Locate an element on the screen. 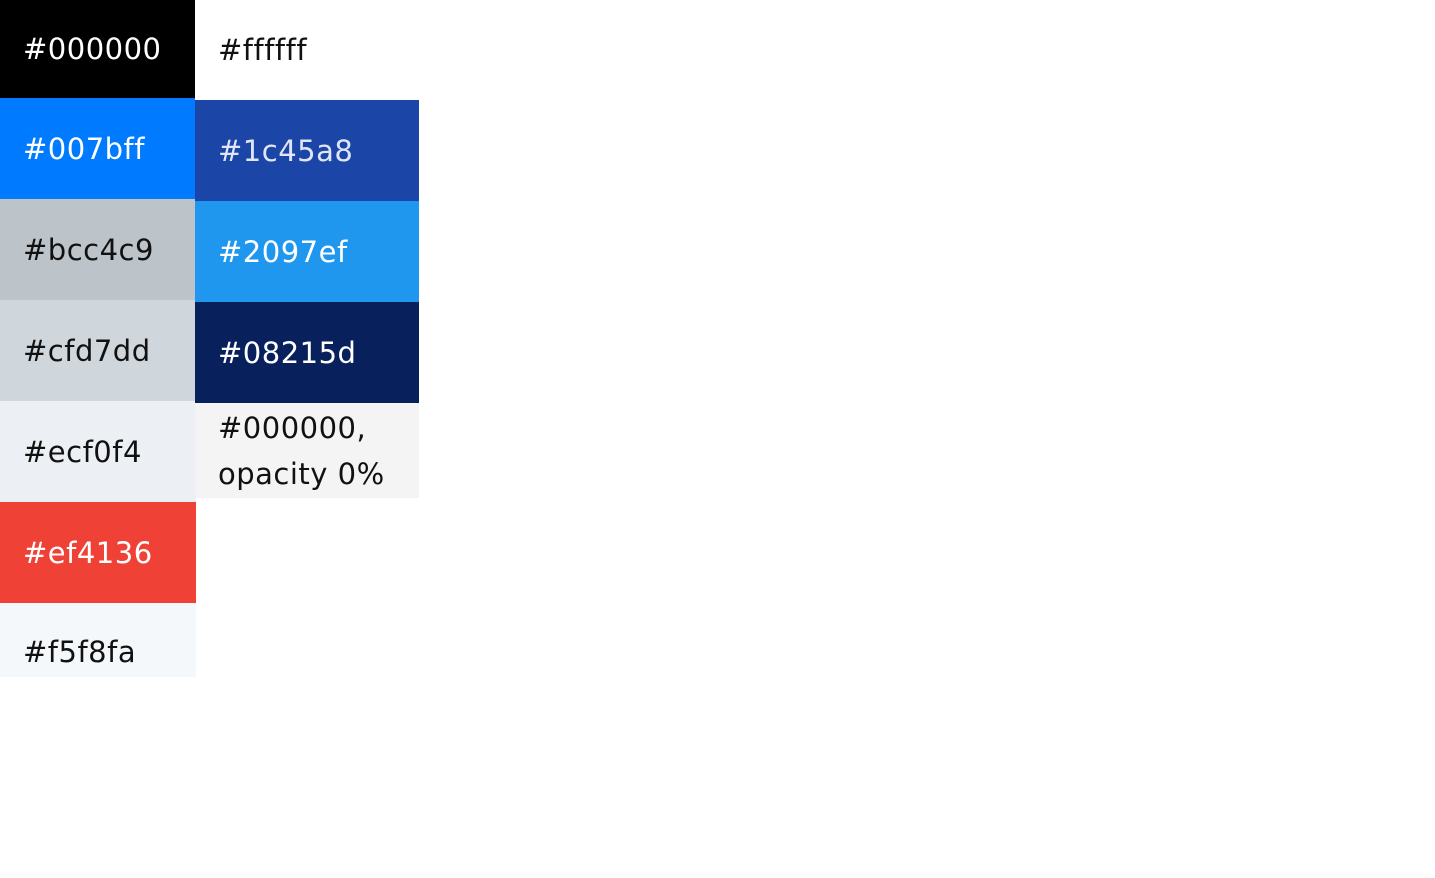  swatch-08215d: #08215d is located at coordinates (307, 352).